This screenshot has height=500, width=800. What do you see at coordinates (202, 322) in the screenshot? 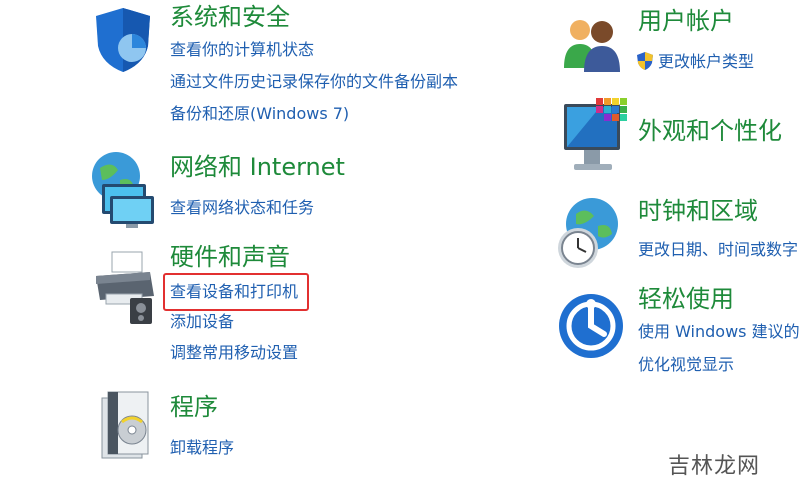
I see `add-device-link: 添加设备` at bounding box center [202, 322].